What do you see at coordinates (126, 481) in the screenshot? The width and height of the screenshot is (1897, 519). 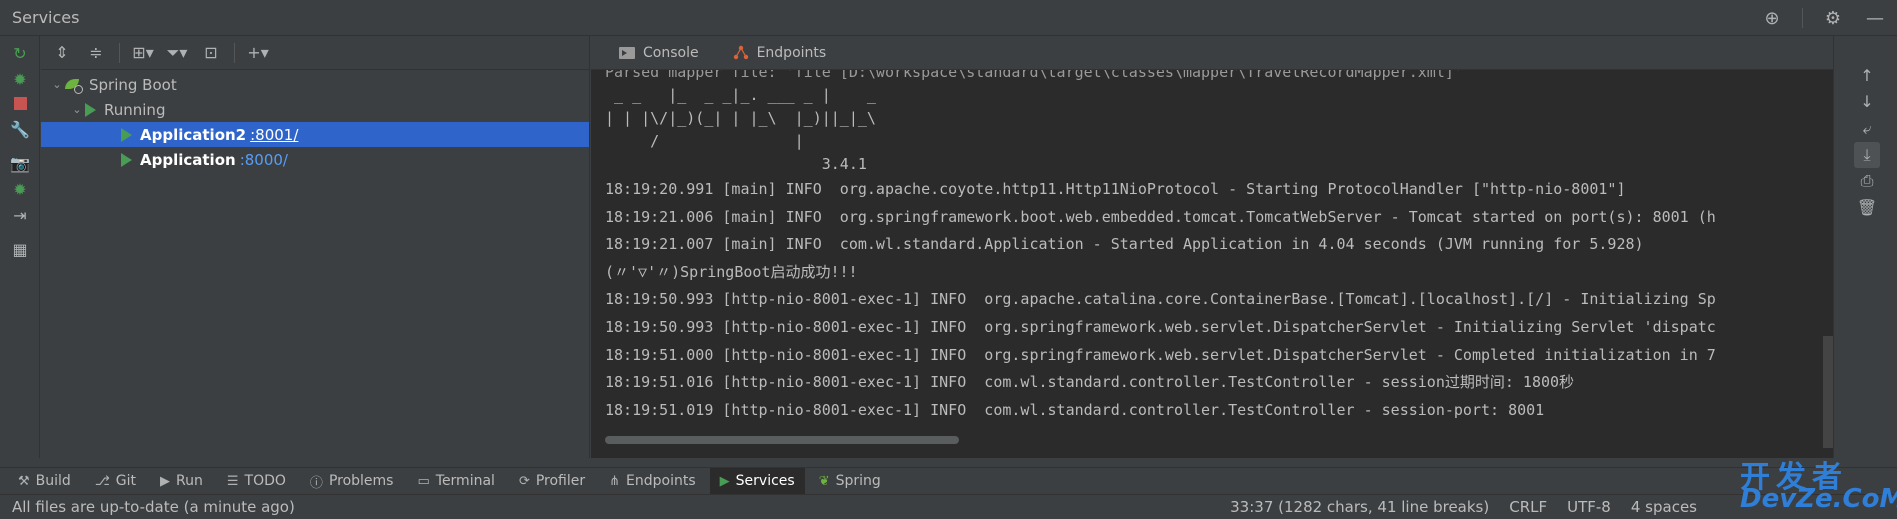 I see `bottom-tab-label: Git` at bounding box center [126, 481].